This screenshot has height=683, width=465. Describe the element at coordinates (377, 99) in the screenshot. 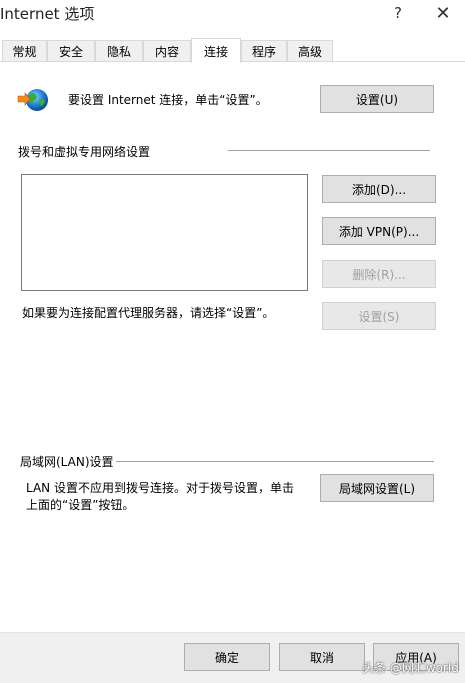

I see `setup-button: 设置(U)` at that location.